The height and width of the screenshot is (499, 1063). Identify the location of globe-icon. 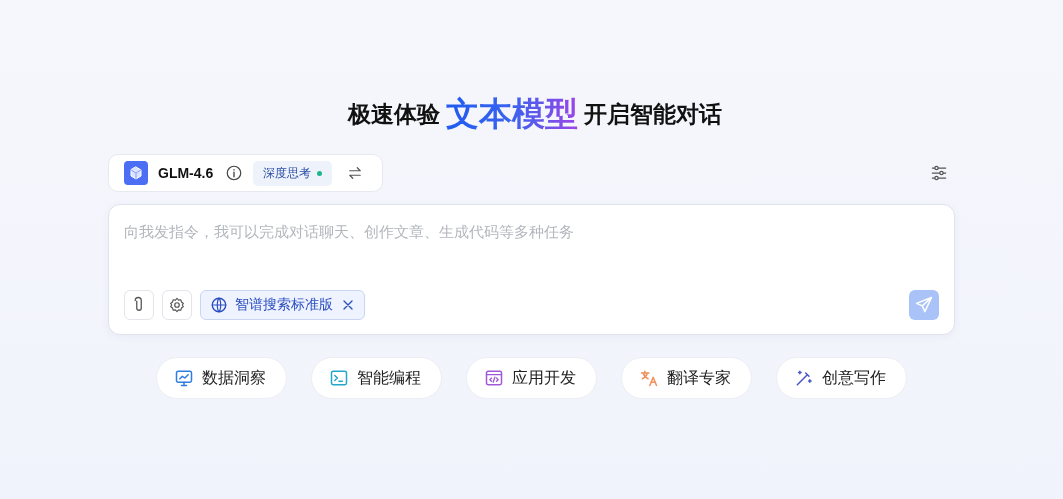
(219, 305).